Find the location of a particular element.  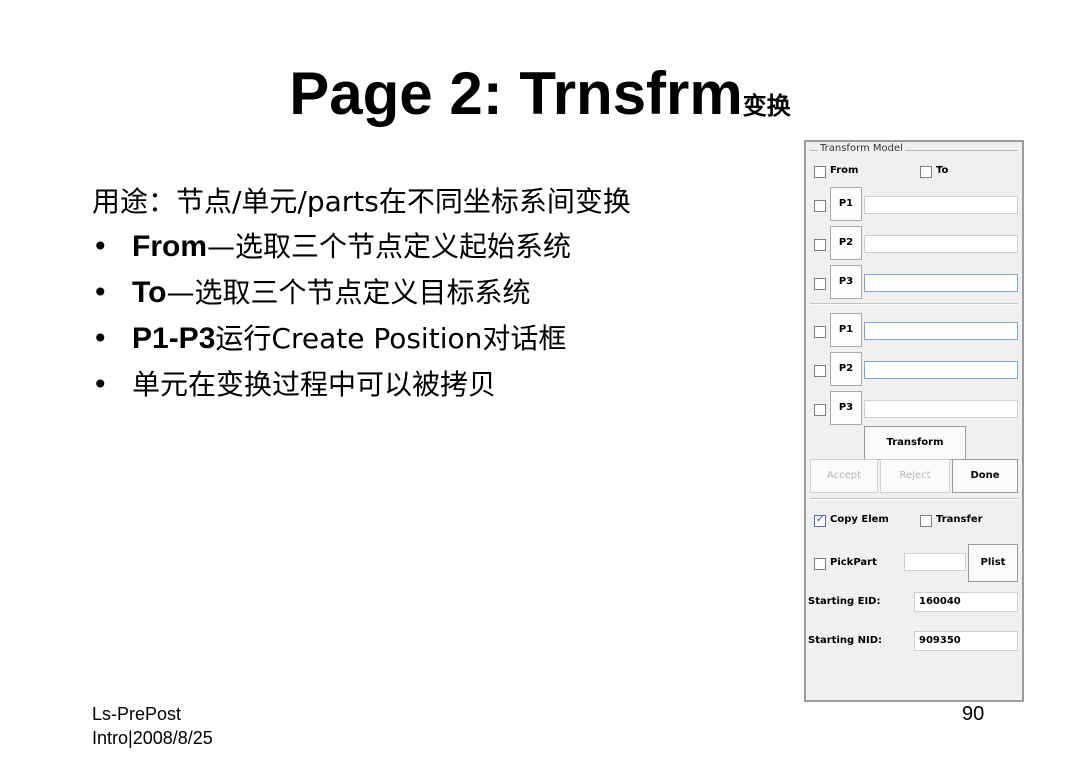

bullet-text: —选取三个节点定义起始系统 is located at coordinates (389, 246).